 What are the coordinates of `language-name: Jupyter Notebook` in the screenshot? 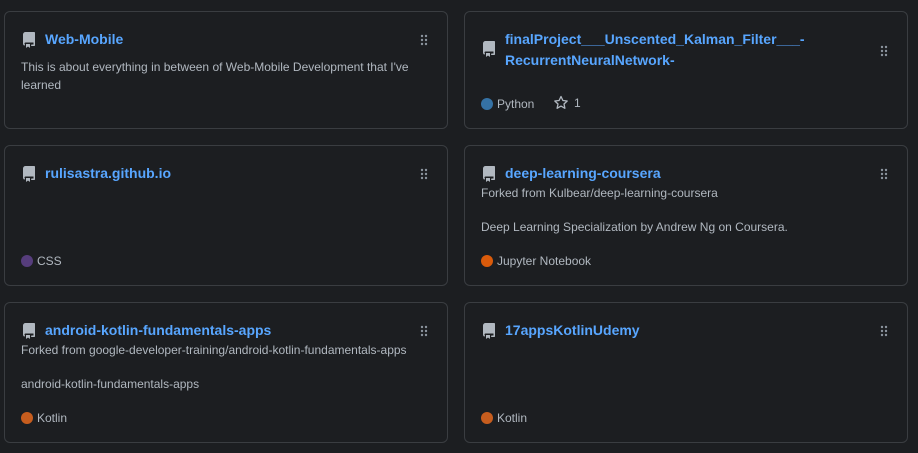 It's located at (544, 261).